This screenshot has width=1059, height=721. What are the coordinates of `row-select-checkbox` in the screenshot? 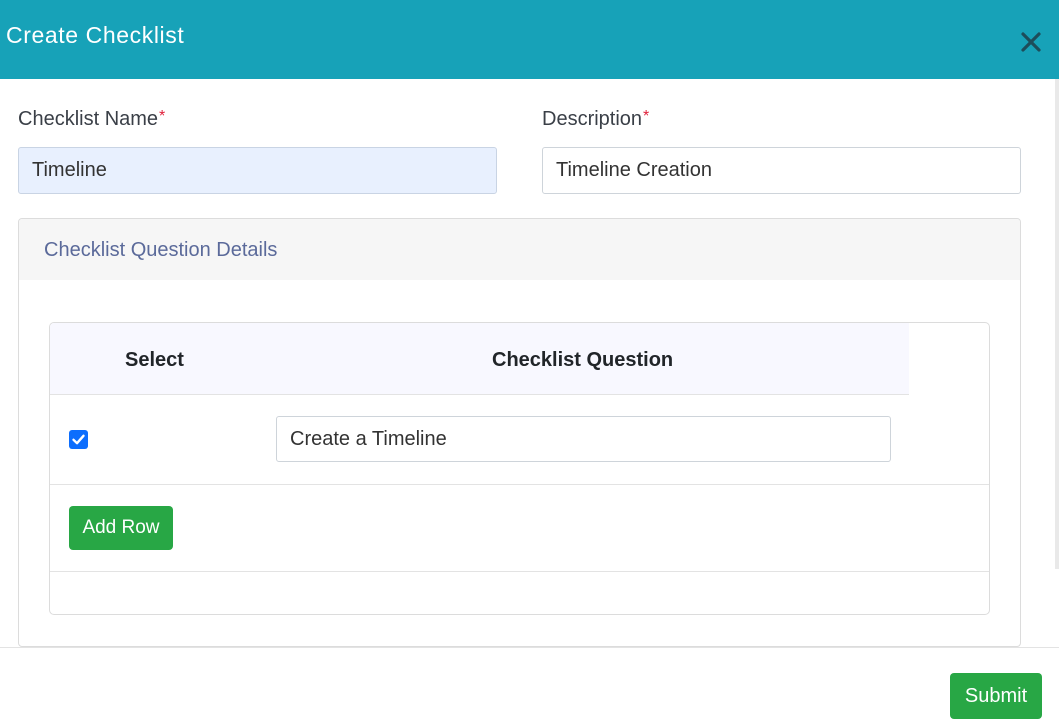 It's located at (78, 439).